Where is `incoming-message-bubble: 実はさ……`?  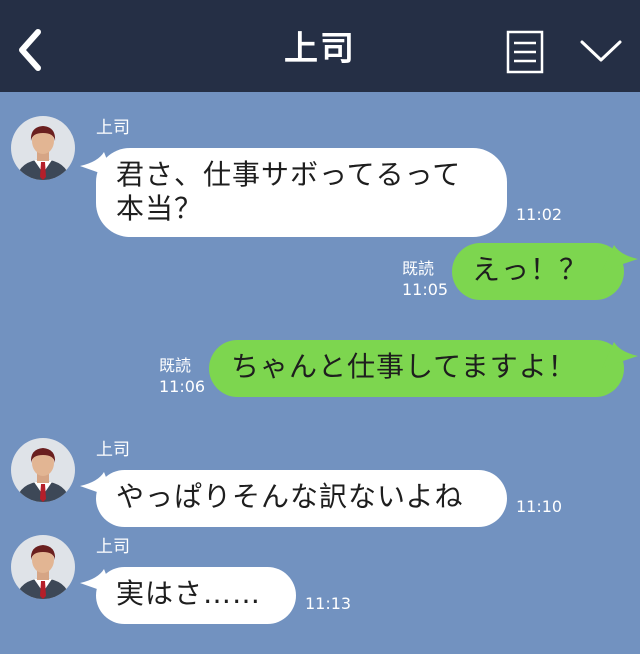 incoming-message-bubble: 実はさ…… is located at coordinates (188, 595).